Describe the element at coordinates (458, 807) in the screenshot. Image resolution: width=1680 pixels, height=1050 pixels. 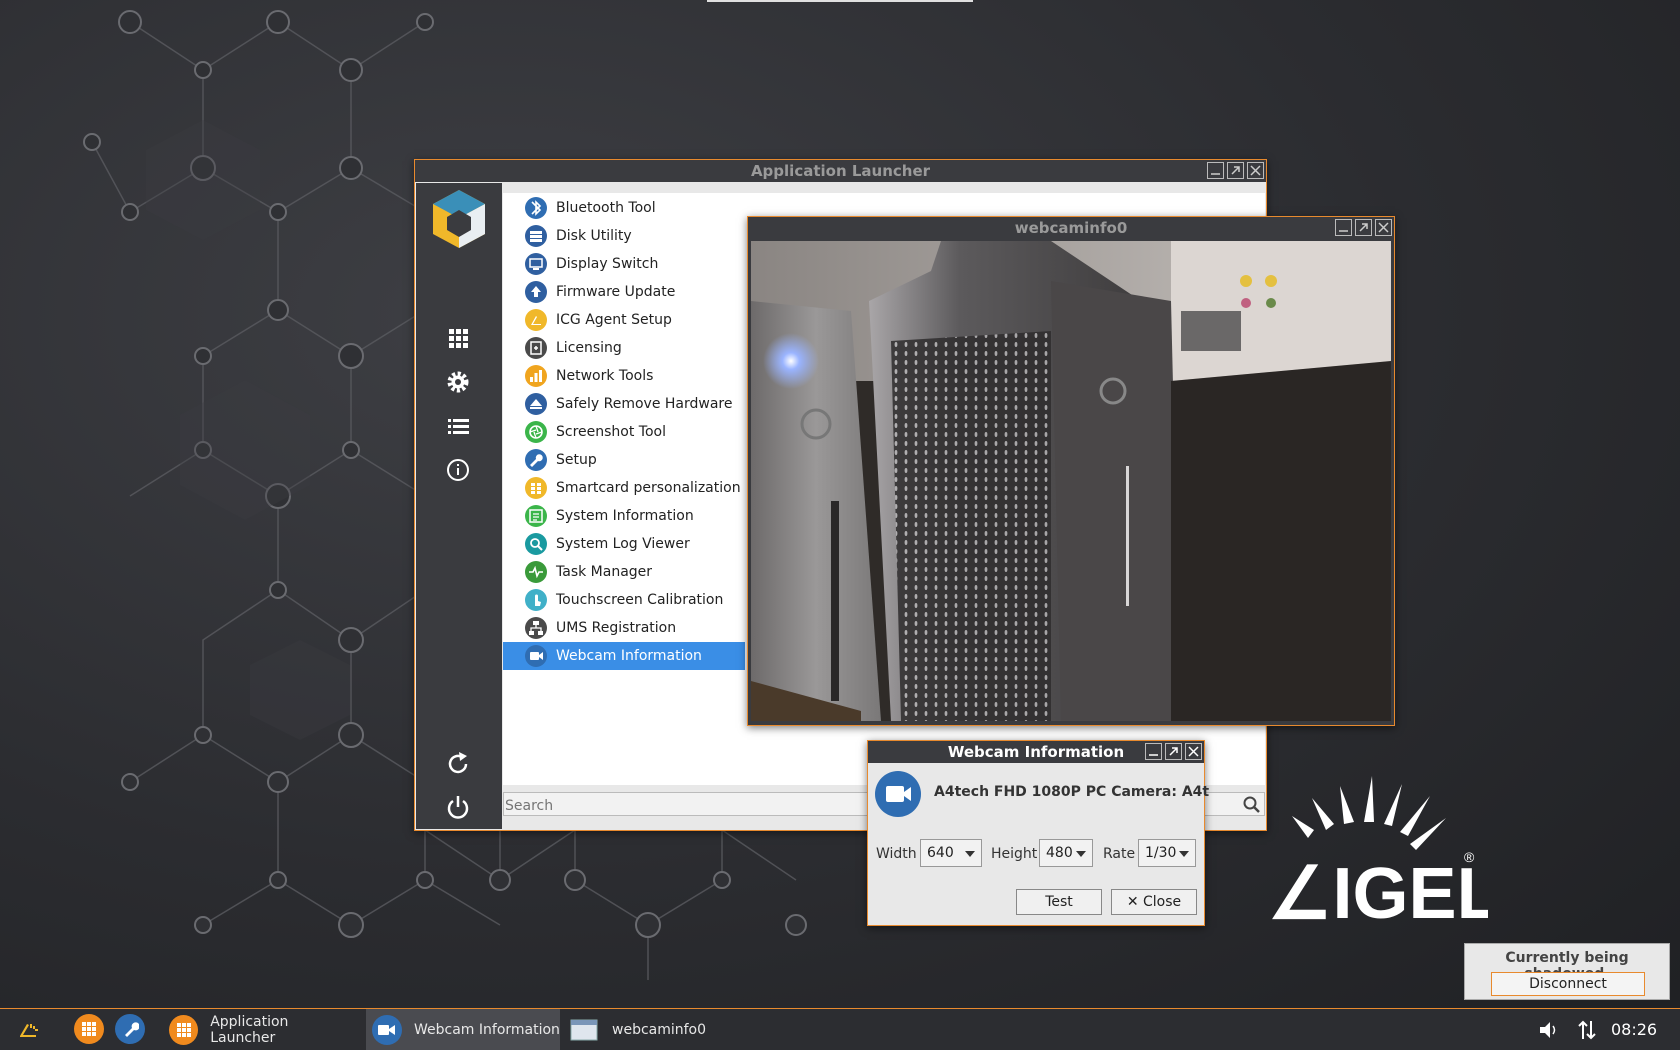
I see `power-icon` at that location.